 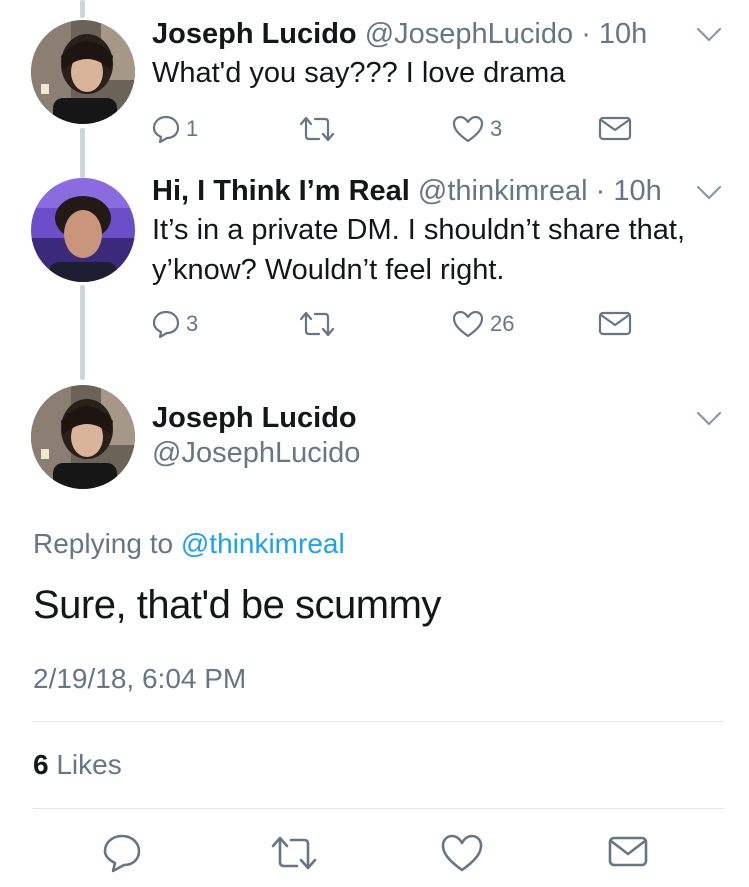 What do you see at coordinates (496, 128) in the screenshot?
I see `like-count: 3` at bounding box center [496, 128].